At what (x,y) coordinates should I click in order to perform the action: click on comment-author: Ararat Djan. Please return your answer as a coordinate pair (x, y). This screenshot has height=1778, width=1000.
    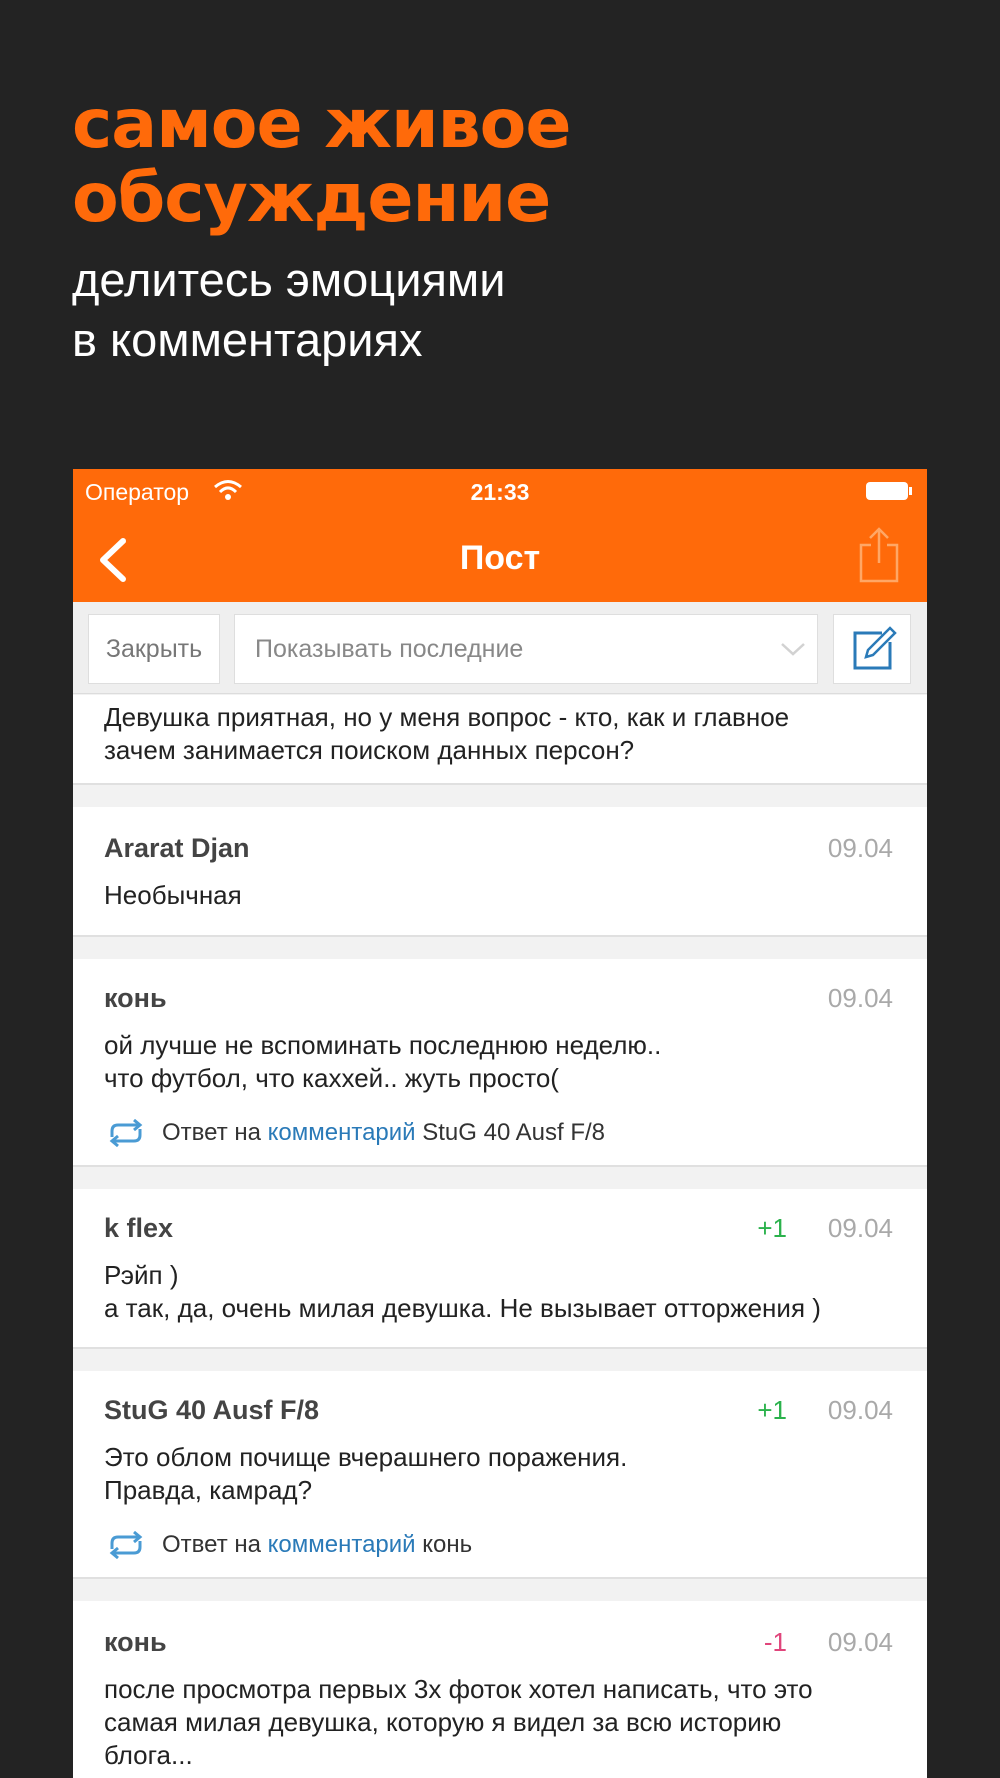
    Looking at the image, I should click on (177, 848).